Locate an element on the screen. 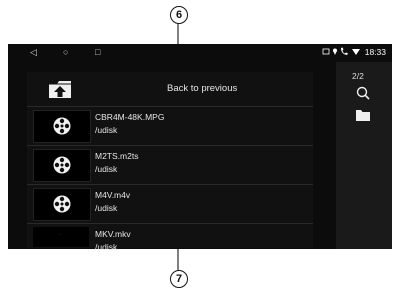 This screenshot has height=289, width=399. file-row: M4V.m4v /udisk is located at coordinates (170, 204).